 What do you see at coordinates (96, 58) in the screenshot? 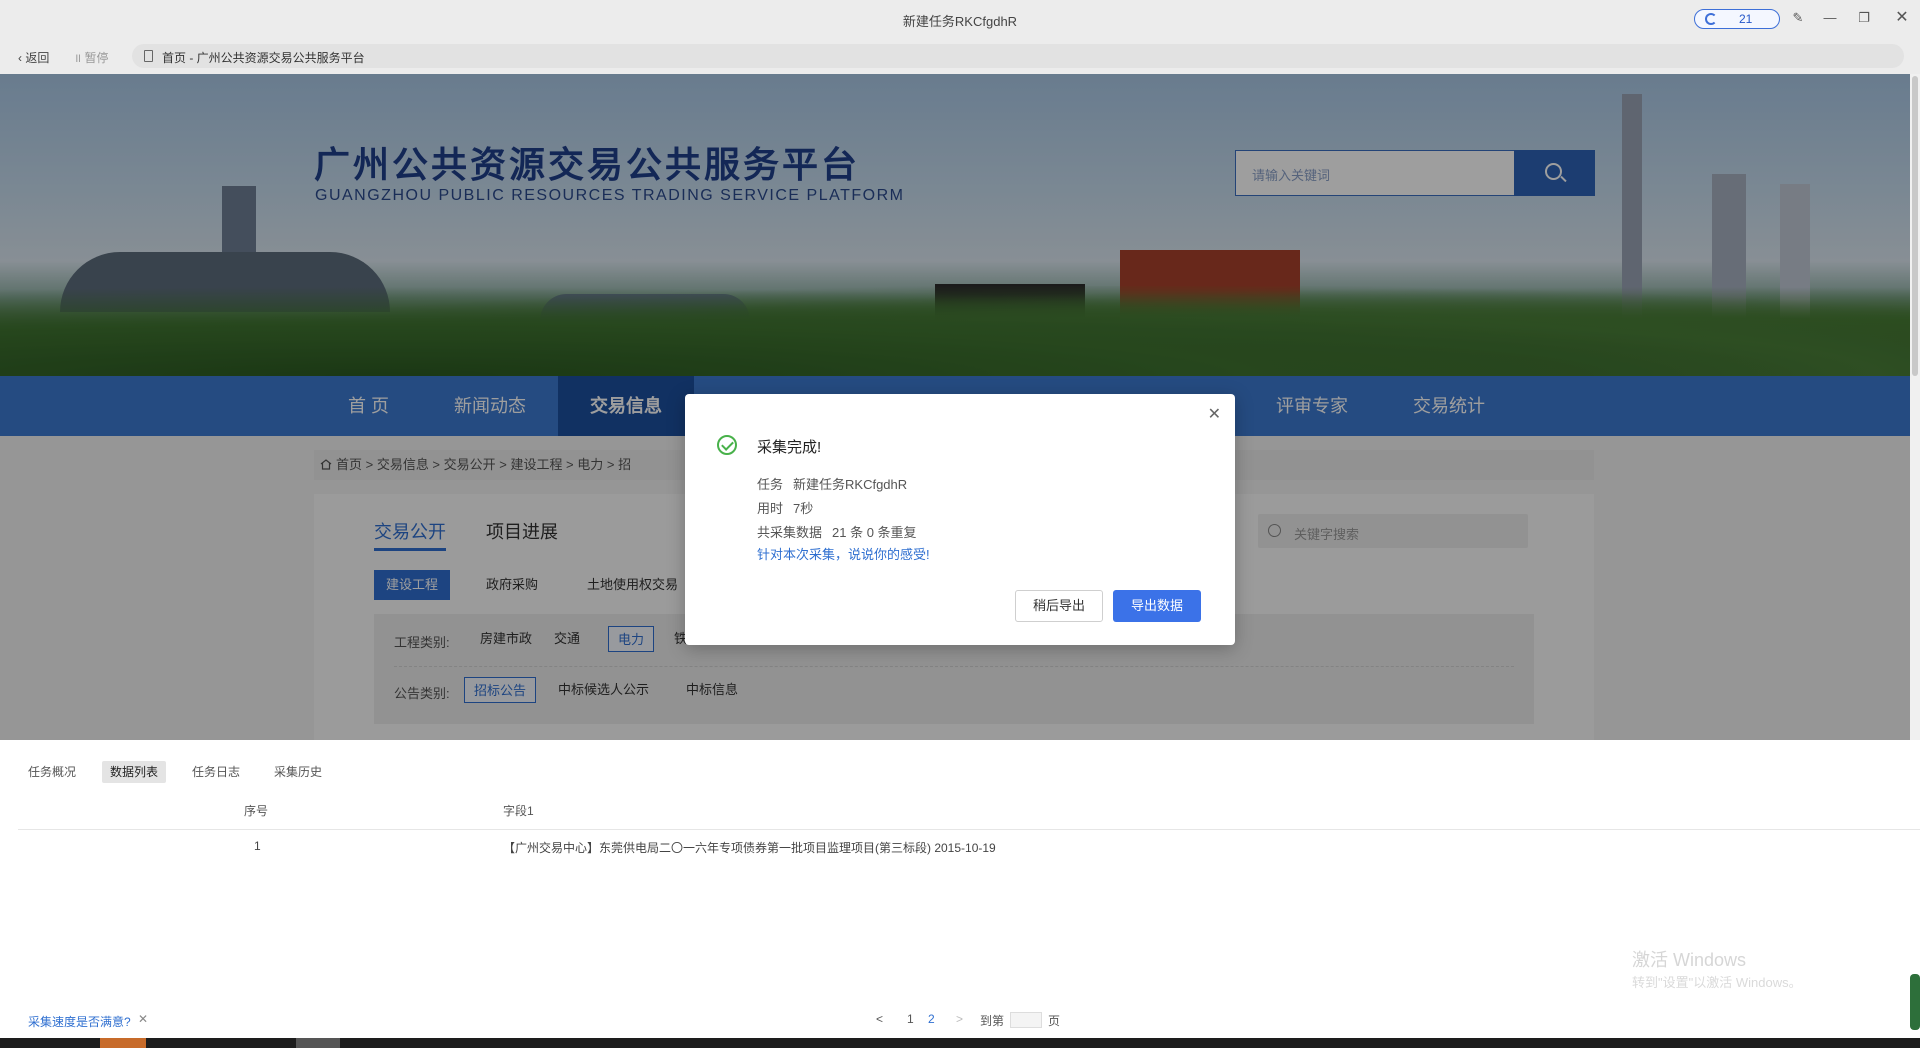
I see `pause-label: 暂停` at bounding box center [96, 58].